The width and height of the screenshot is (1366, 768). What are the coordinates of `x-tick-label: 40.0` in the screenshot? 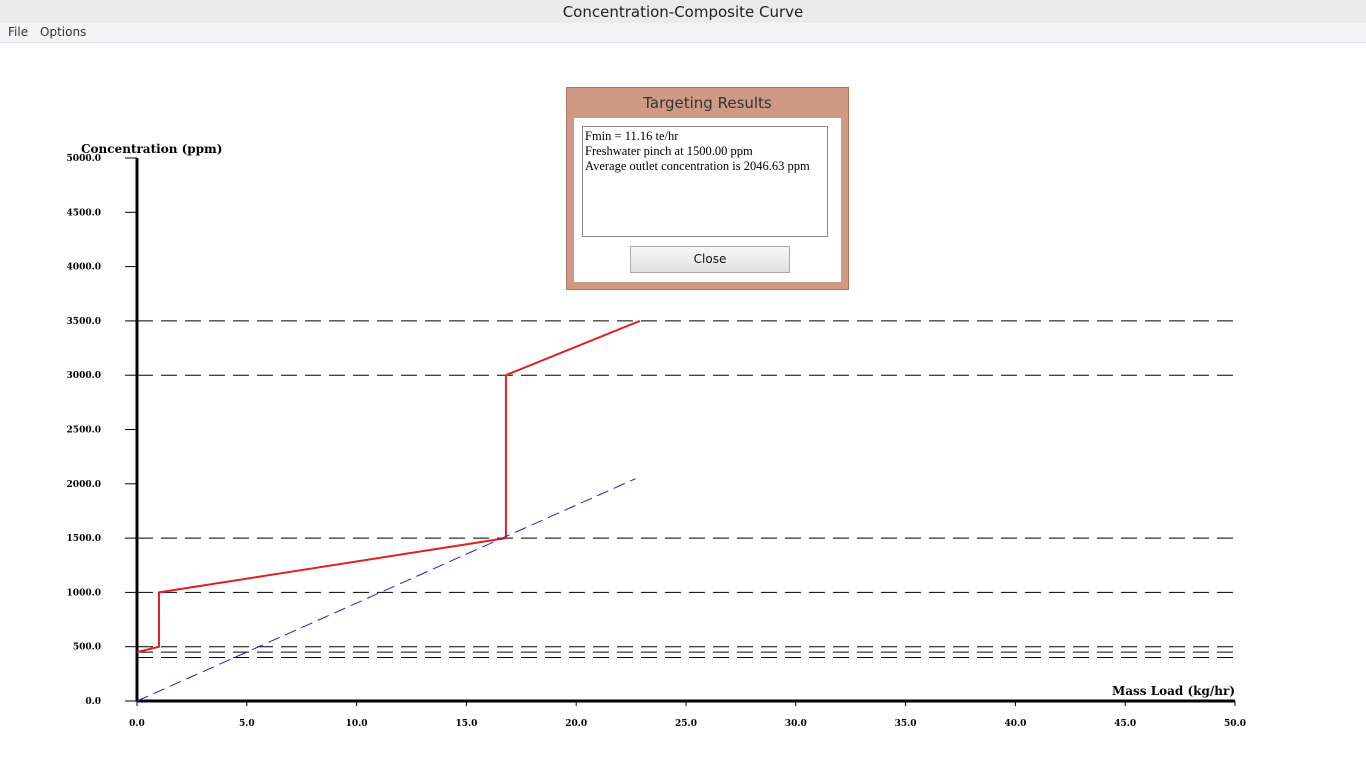 It's located at (1015, 724).